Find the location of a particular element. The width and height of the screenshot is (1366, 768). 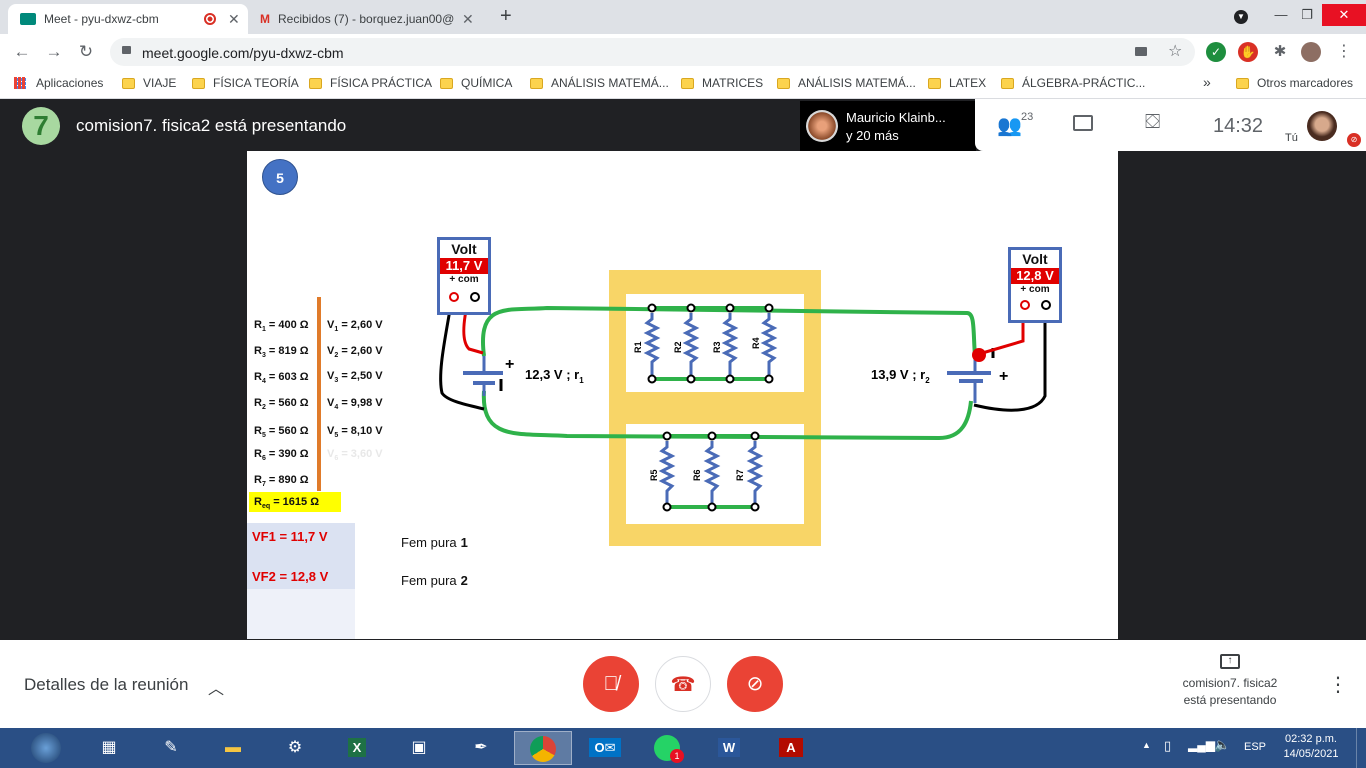

presenting-card: ↑ comision7. fisica2 está presentando is located at coordinates (1230, 684).